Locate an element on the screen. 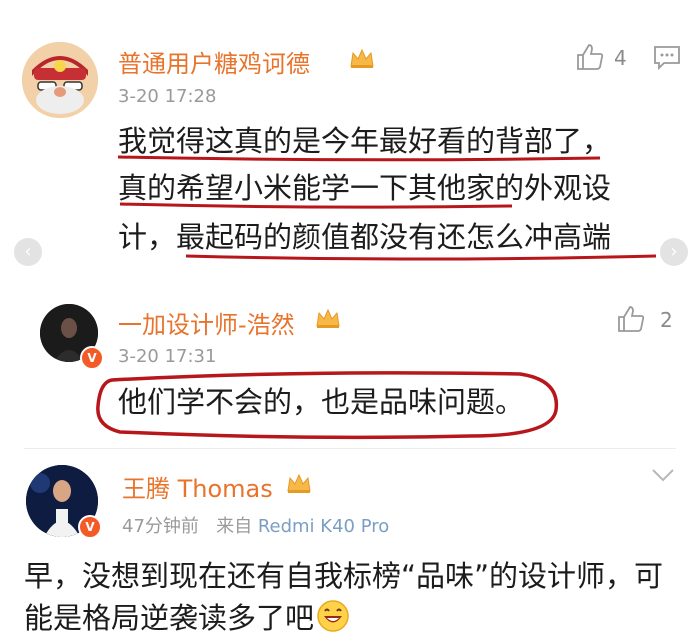 The image size is (700, 641). like-count: 2 is located at coordinates (666, 320).